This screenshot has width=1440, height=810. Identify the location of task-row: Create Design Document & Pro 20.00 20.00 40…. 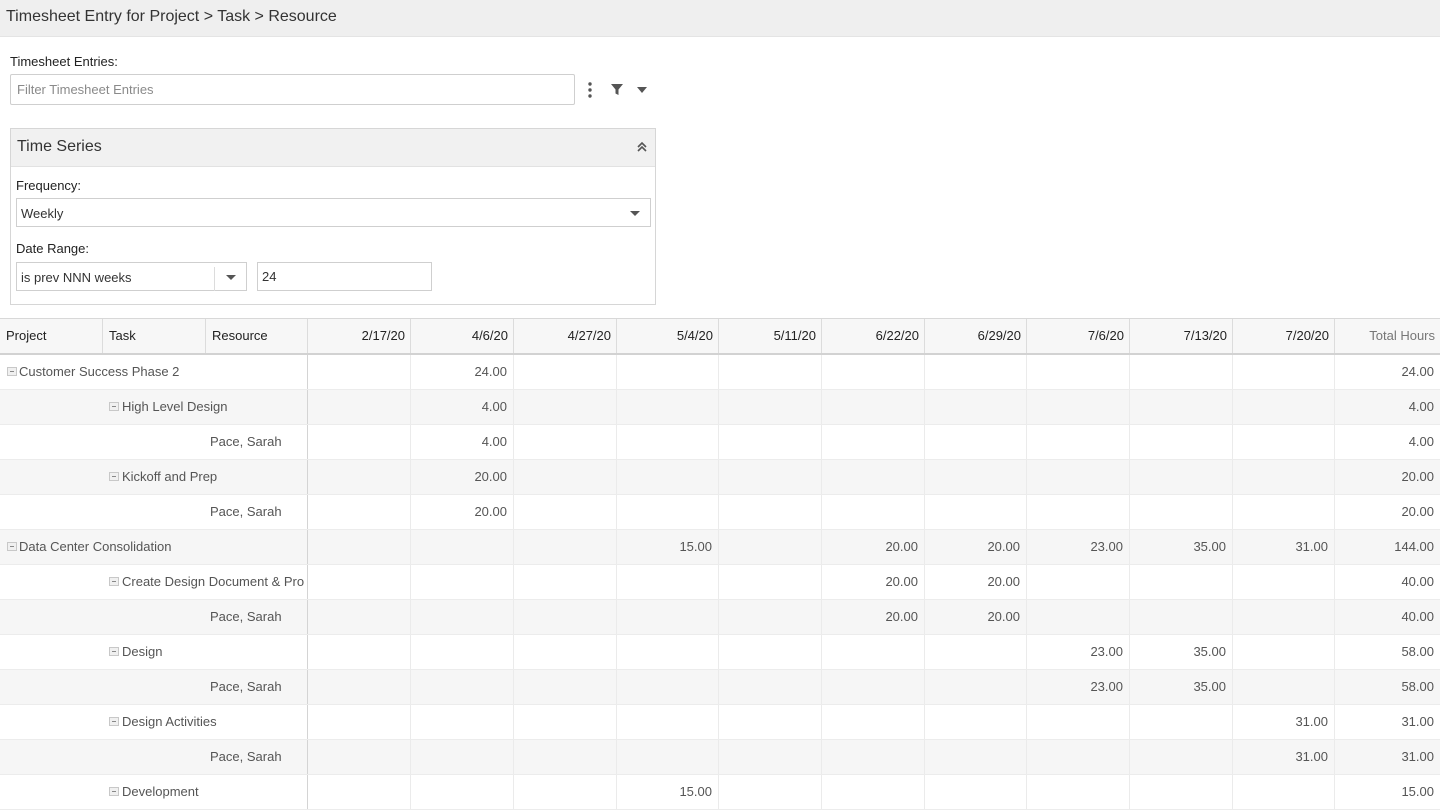
(720, 582).